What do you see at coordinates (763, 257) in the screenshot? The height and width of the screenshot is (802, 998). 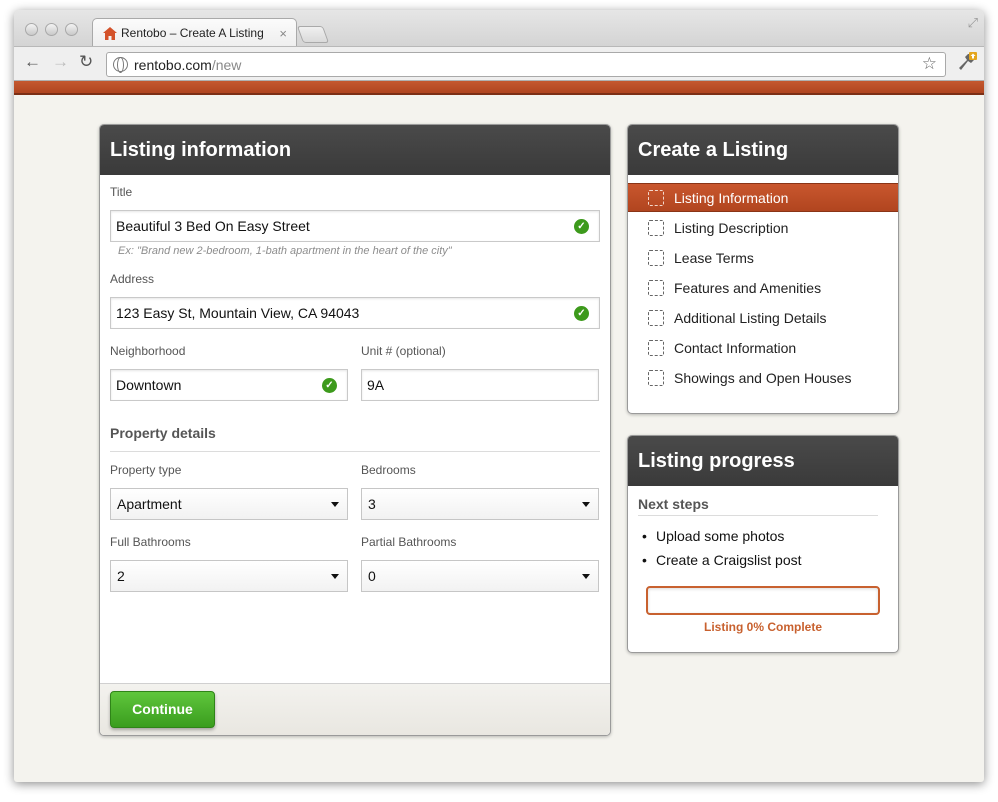 I see `step-item-lease-terms: Lease Terms` at bounding box center [763, 257].